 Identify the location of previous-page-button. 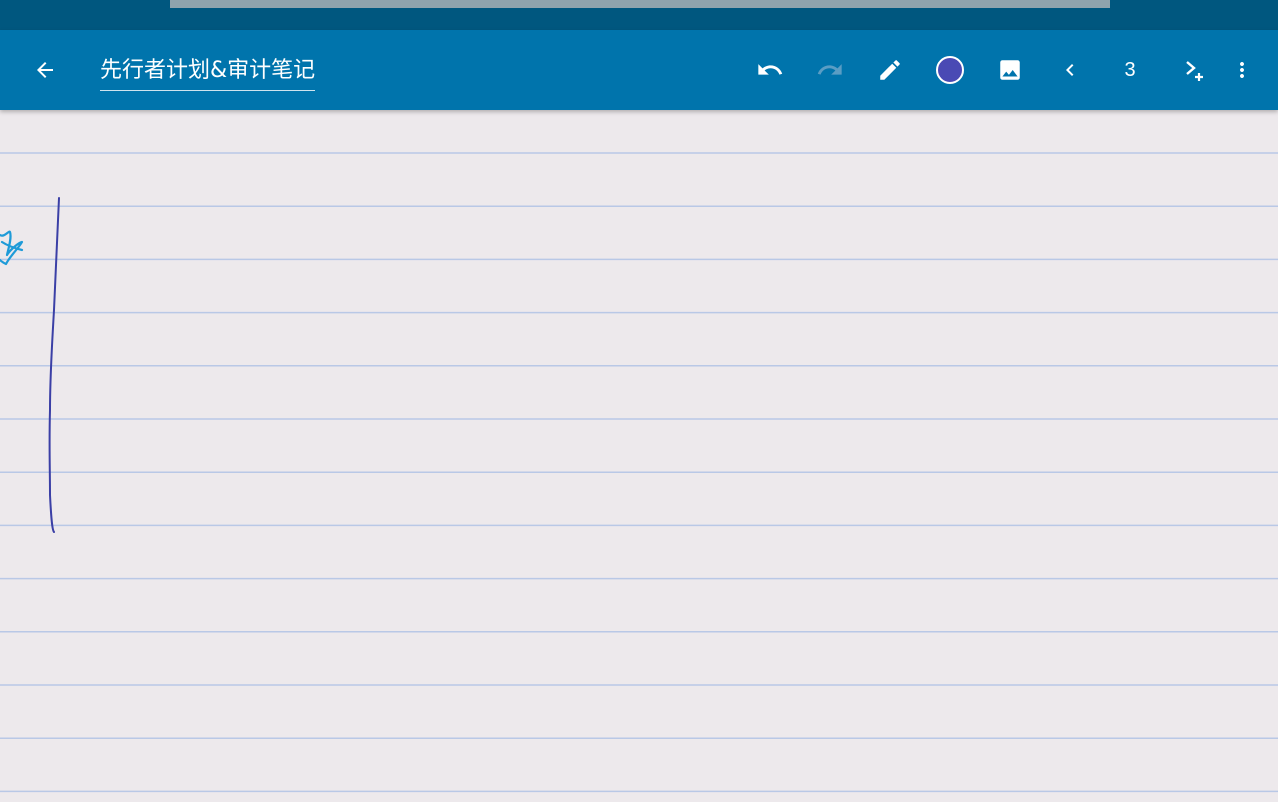
(1070, 70).